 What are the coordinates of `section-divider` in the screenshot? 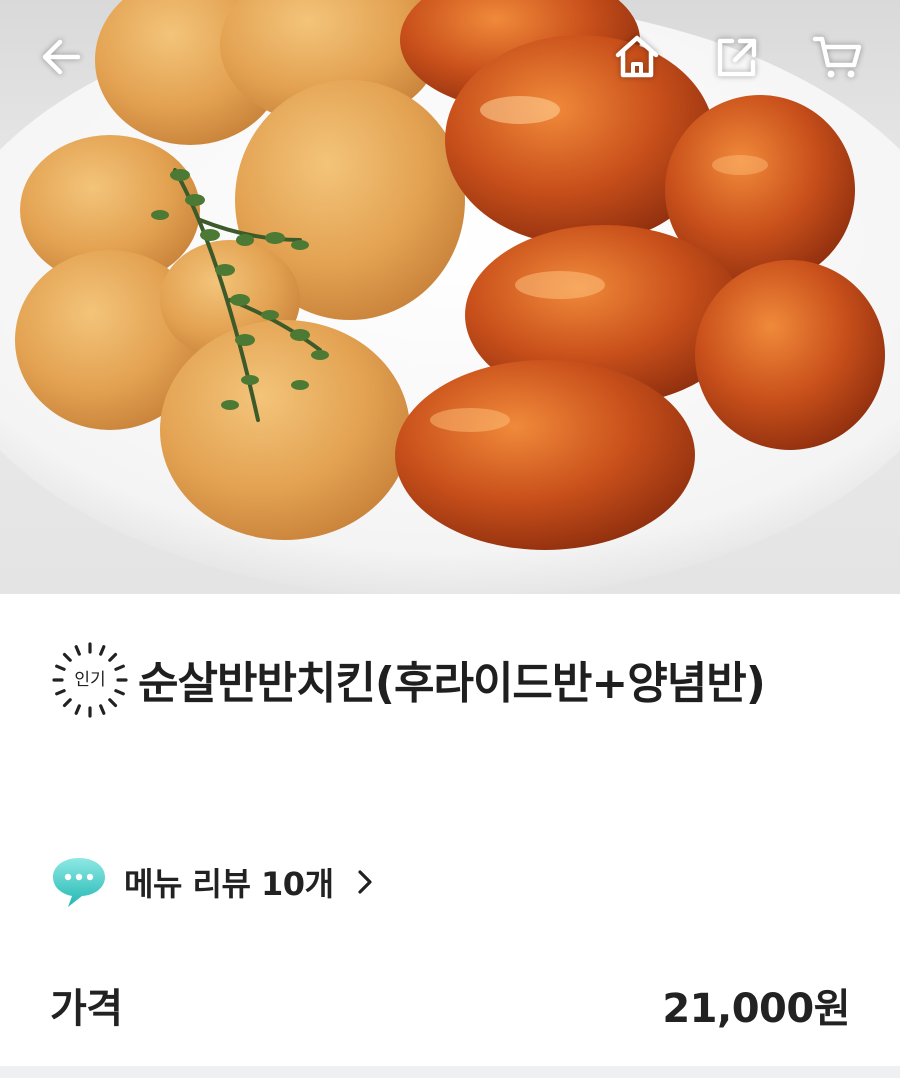 It's located at (450, 1072).